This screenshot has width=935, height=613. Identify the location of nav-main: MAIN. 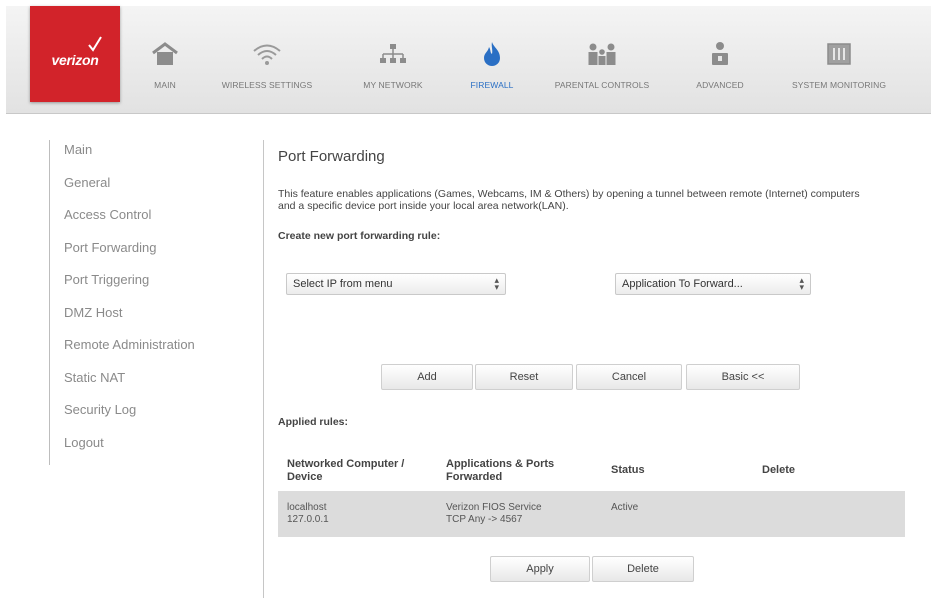
(165, 68).